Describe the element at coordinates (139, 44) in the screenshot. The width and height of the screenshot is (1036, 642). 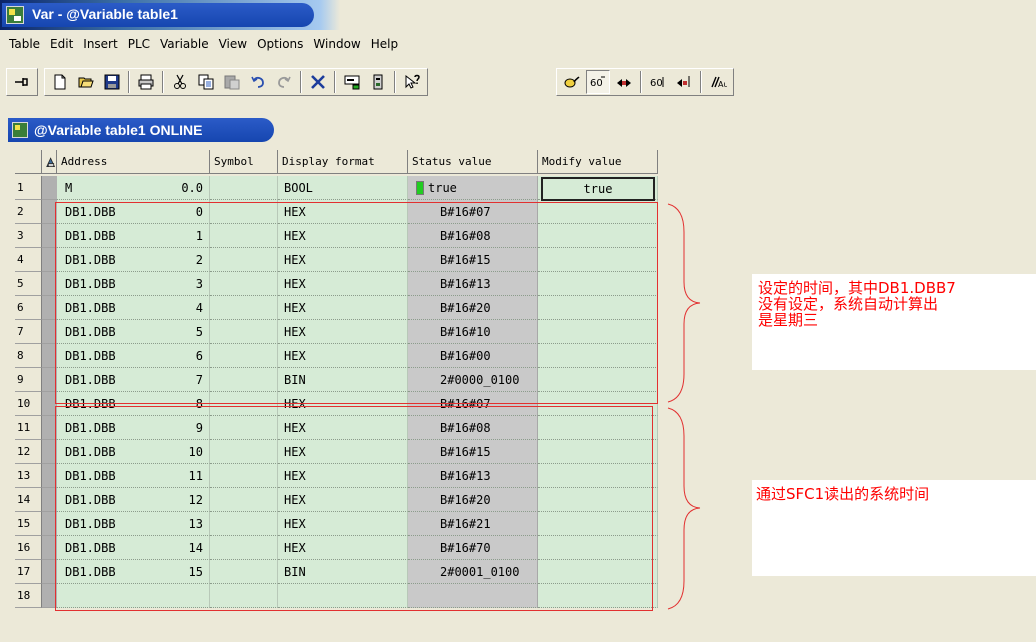
I see `menu-plc: PLC` at that location.